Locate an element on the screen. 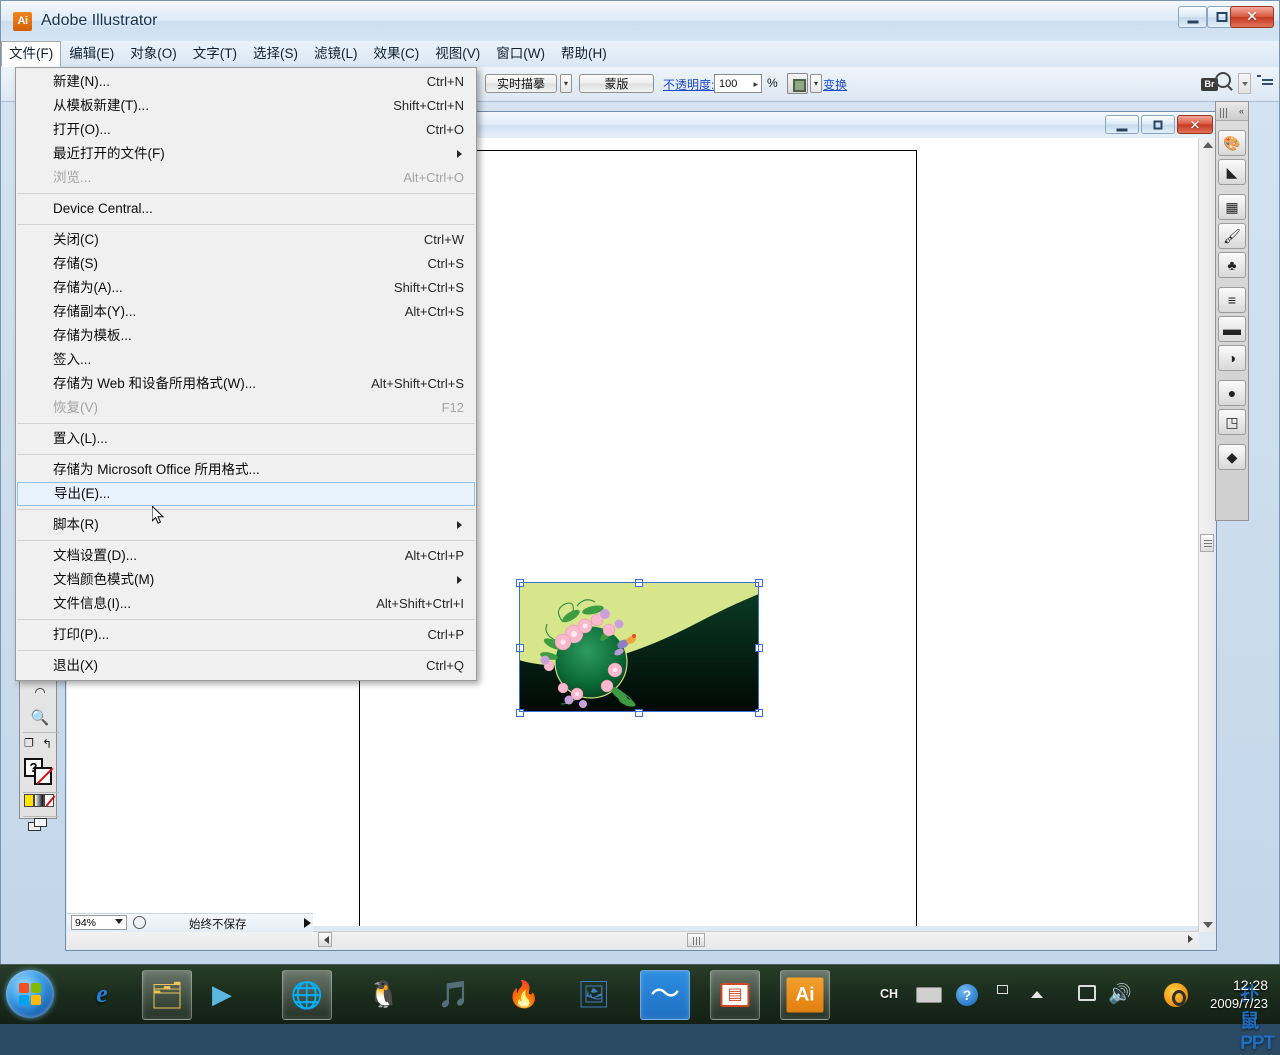 The height and width of the screenshot is (1055, 1280). menu-file: 文件(F) is located at coordinates (31, 54).